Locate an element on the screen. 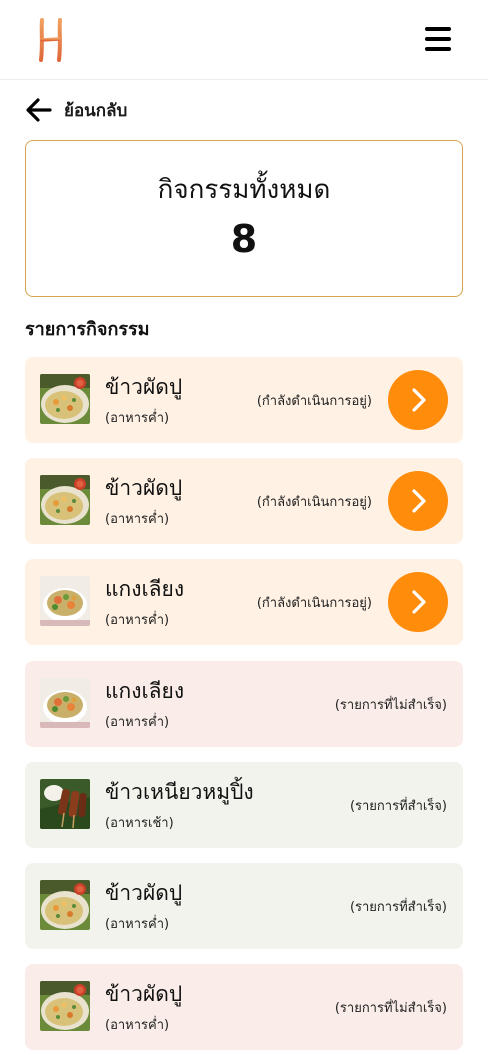 Image resolution: width=488 pixels, height=1055 pixels. activity-item: แกงเลียง (อาหารค่ำ) (รายการที่ไม่สำเร็จ) is located at coordinates (244, 703).